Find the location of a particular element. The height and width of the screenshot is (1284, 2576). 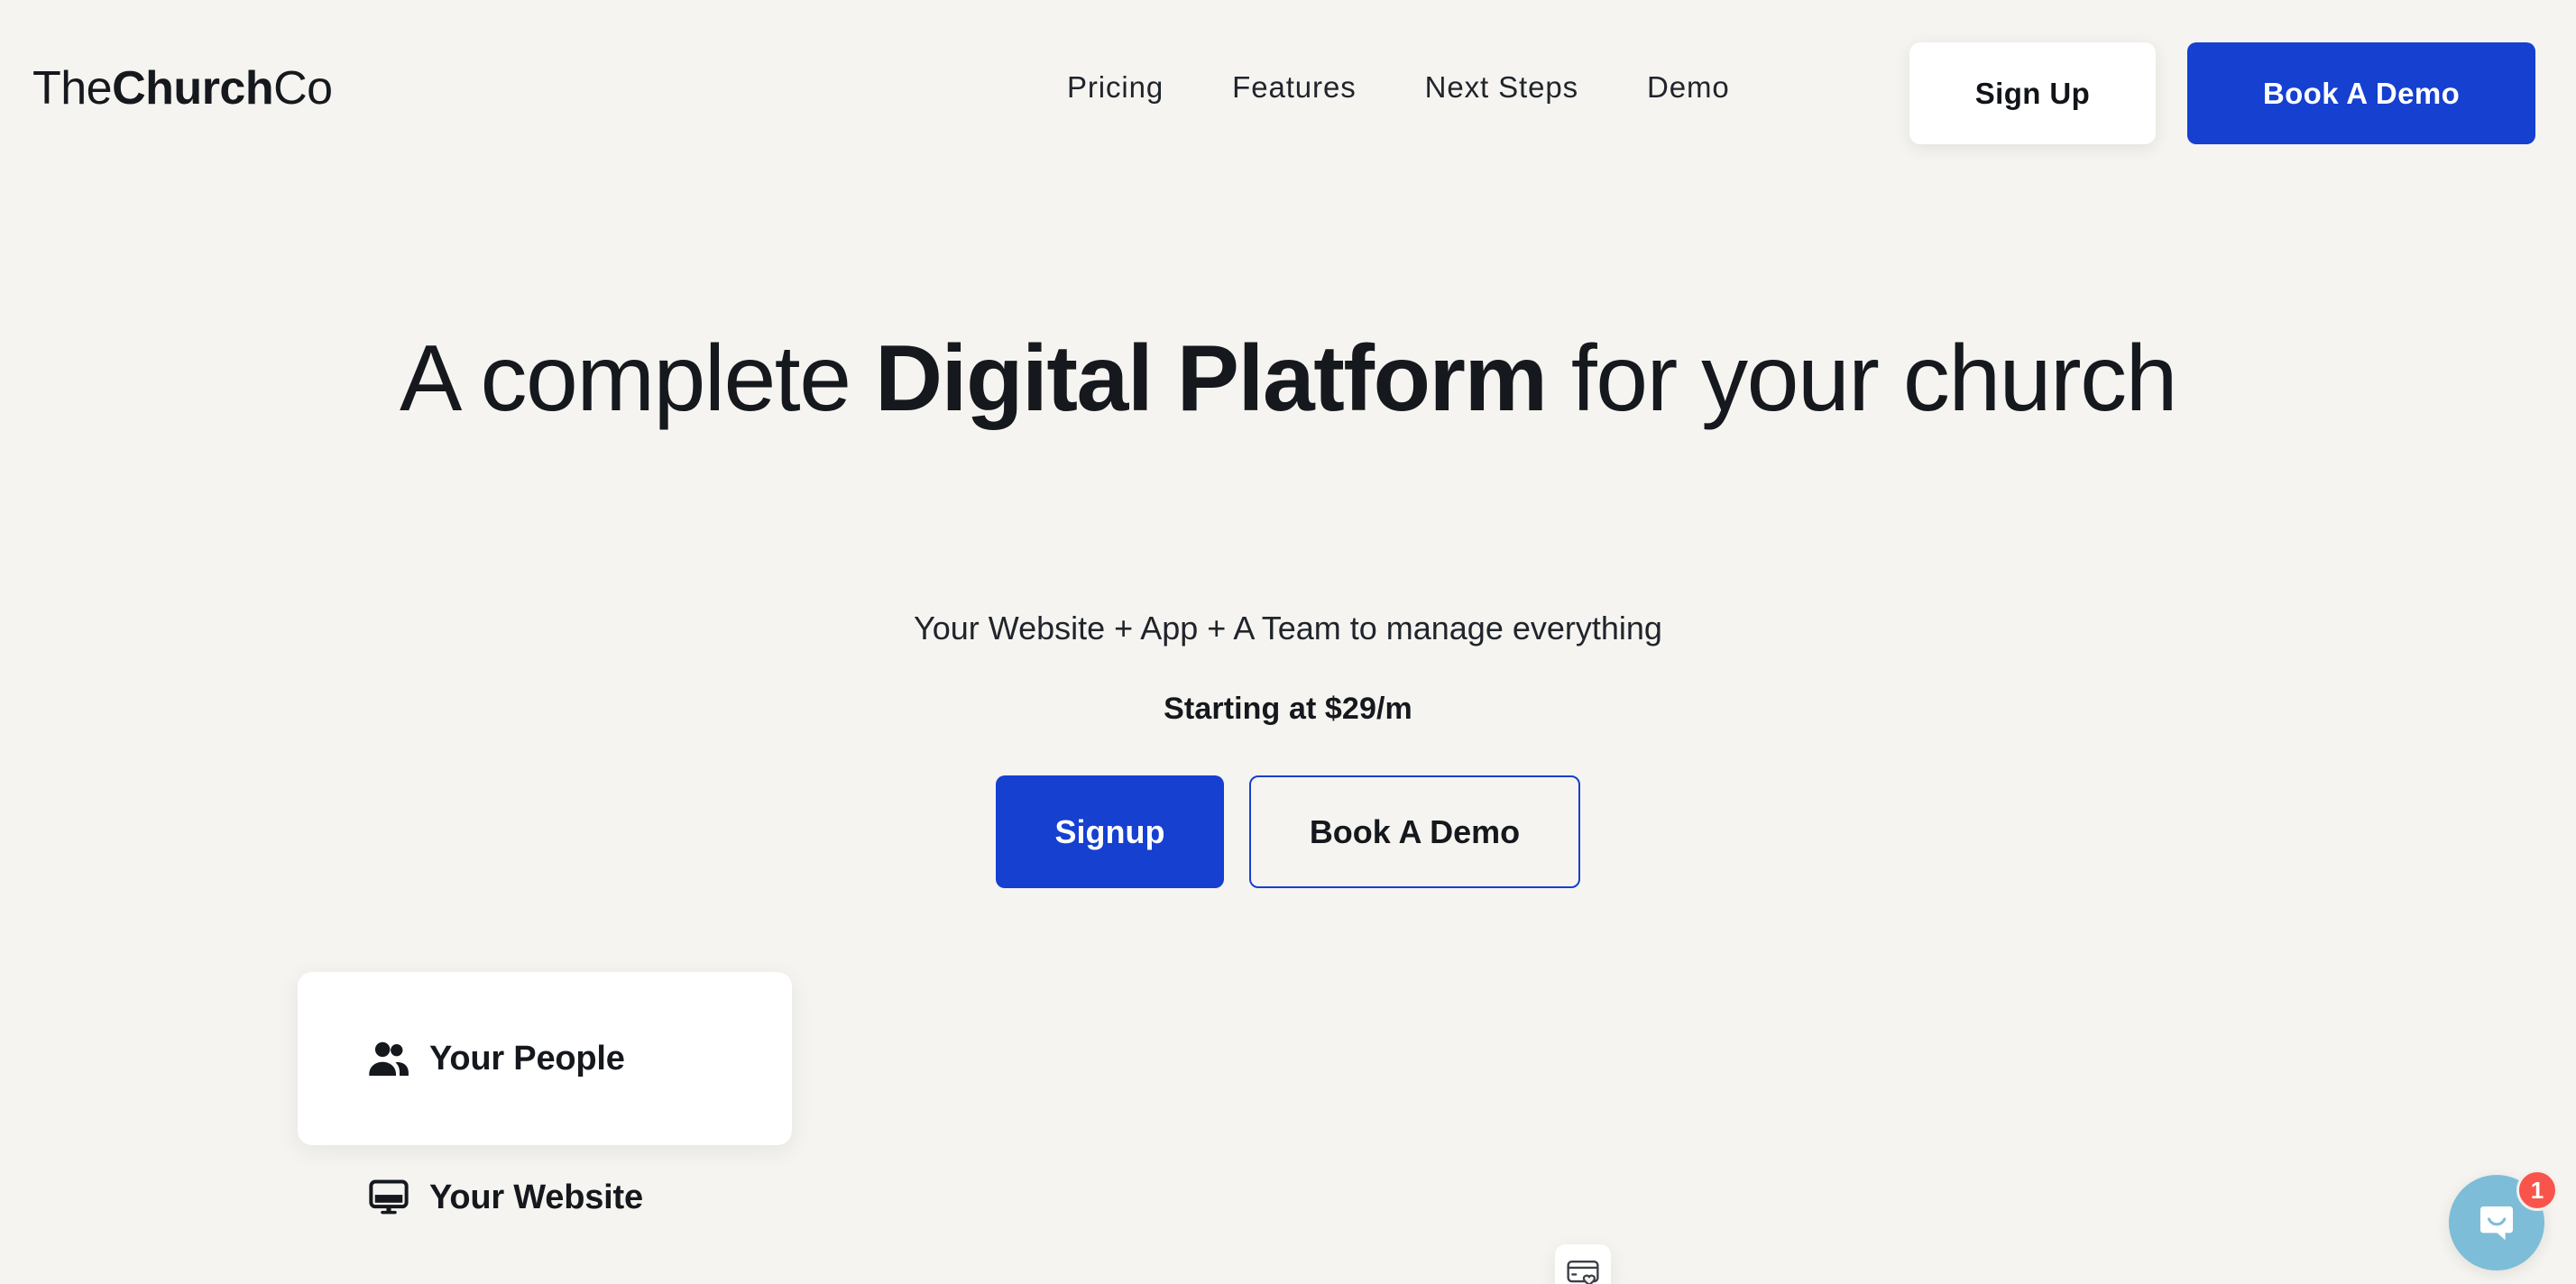

people-icon is located at coordinates (389, 1058).